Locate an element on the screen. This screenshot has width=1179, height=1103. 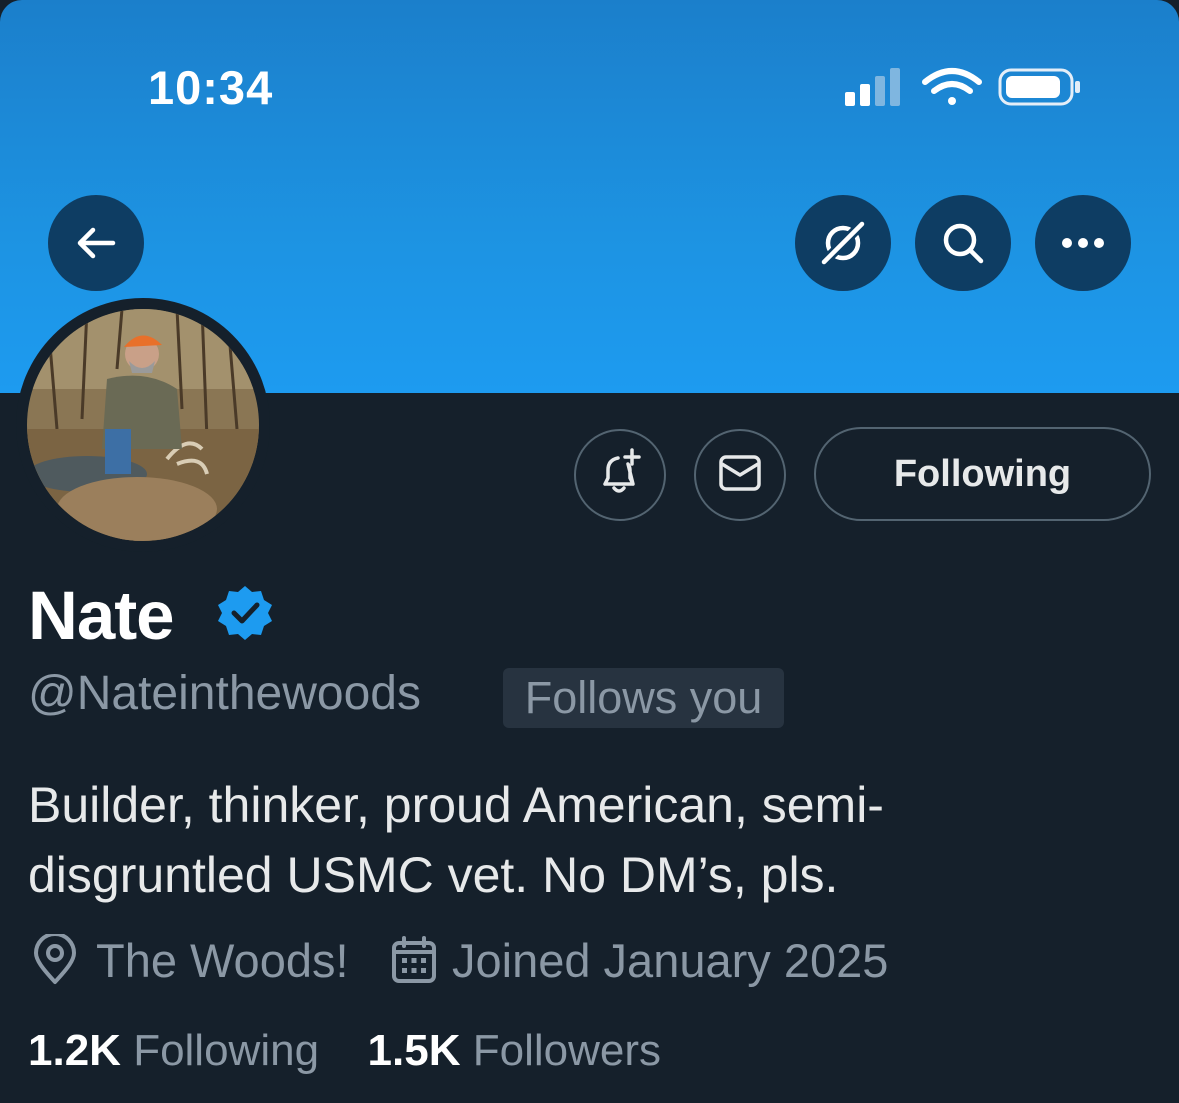
bell-plus-icon is located at coordinates (620, 475).